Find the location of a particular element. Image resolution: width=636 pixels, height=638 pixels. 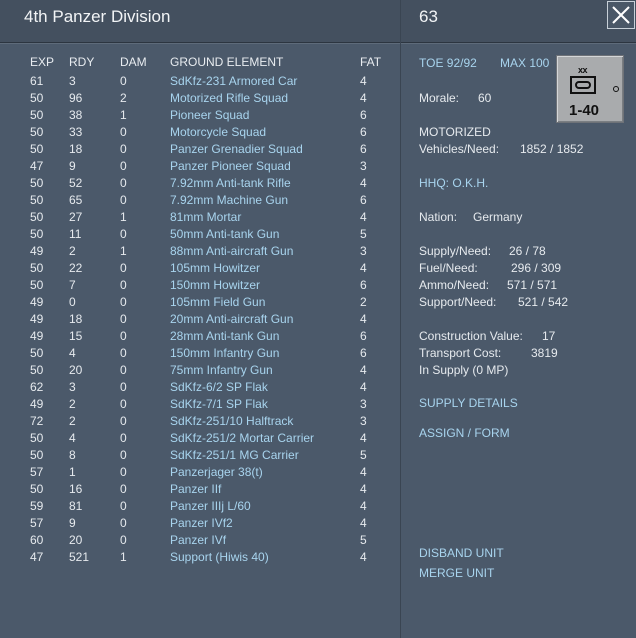

table-row: 50 4 0 SdKfz-251/2 Mortar Carrier 4 is located at coordinates (200, 439).